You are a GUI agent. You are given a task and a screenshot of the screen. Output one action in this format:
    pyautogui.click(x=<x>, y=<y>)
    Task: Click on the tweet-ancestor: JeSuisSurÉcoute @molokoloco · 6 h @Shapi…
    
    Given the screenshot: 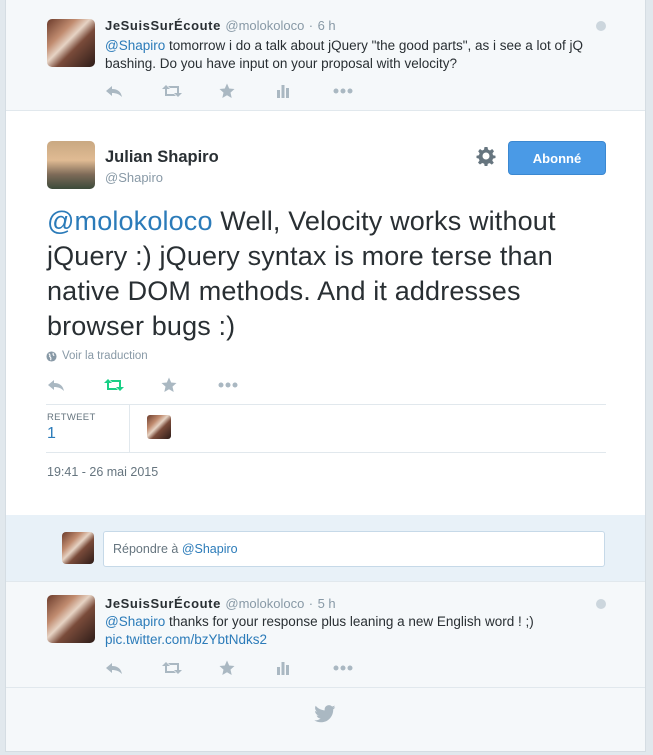 What is the action you would take?
    pyautogui.click(x=325, y=55)
    